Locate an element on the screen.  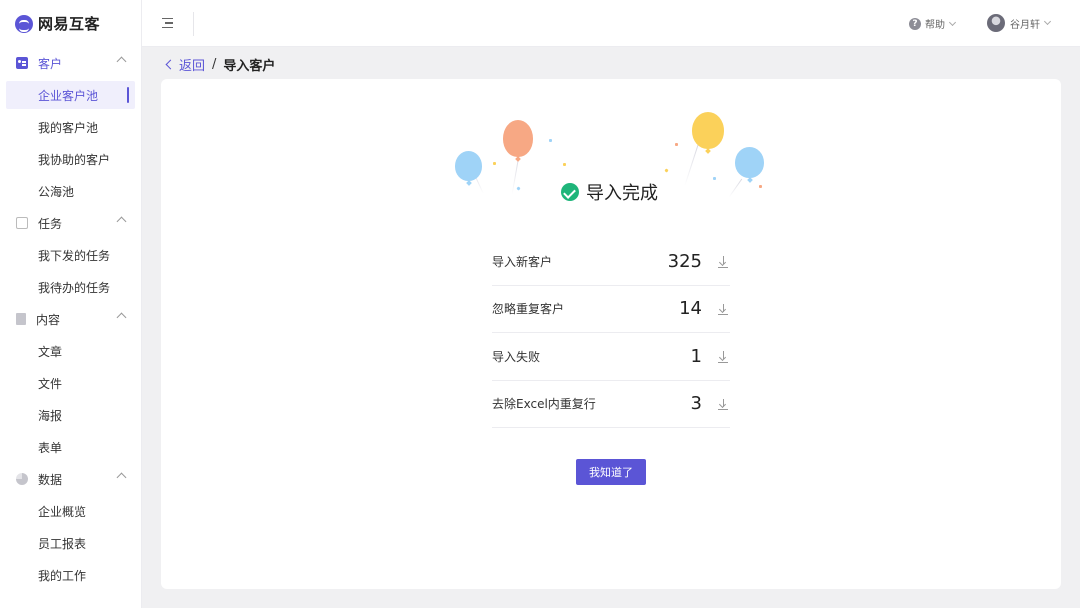
menu-collapse-icon is located at coordinates (167, 23).